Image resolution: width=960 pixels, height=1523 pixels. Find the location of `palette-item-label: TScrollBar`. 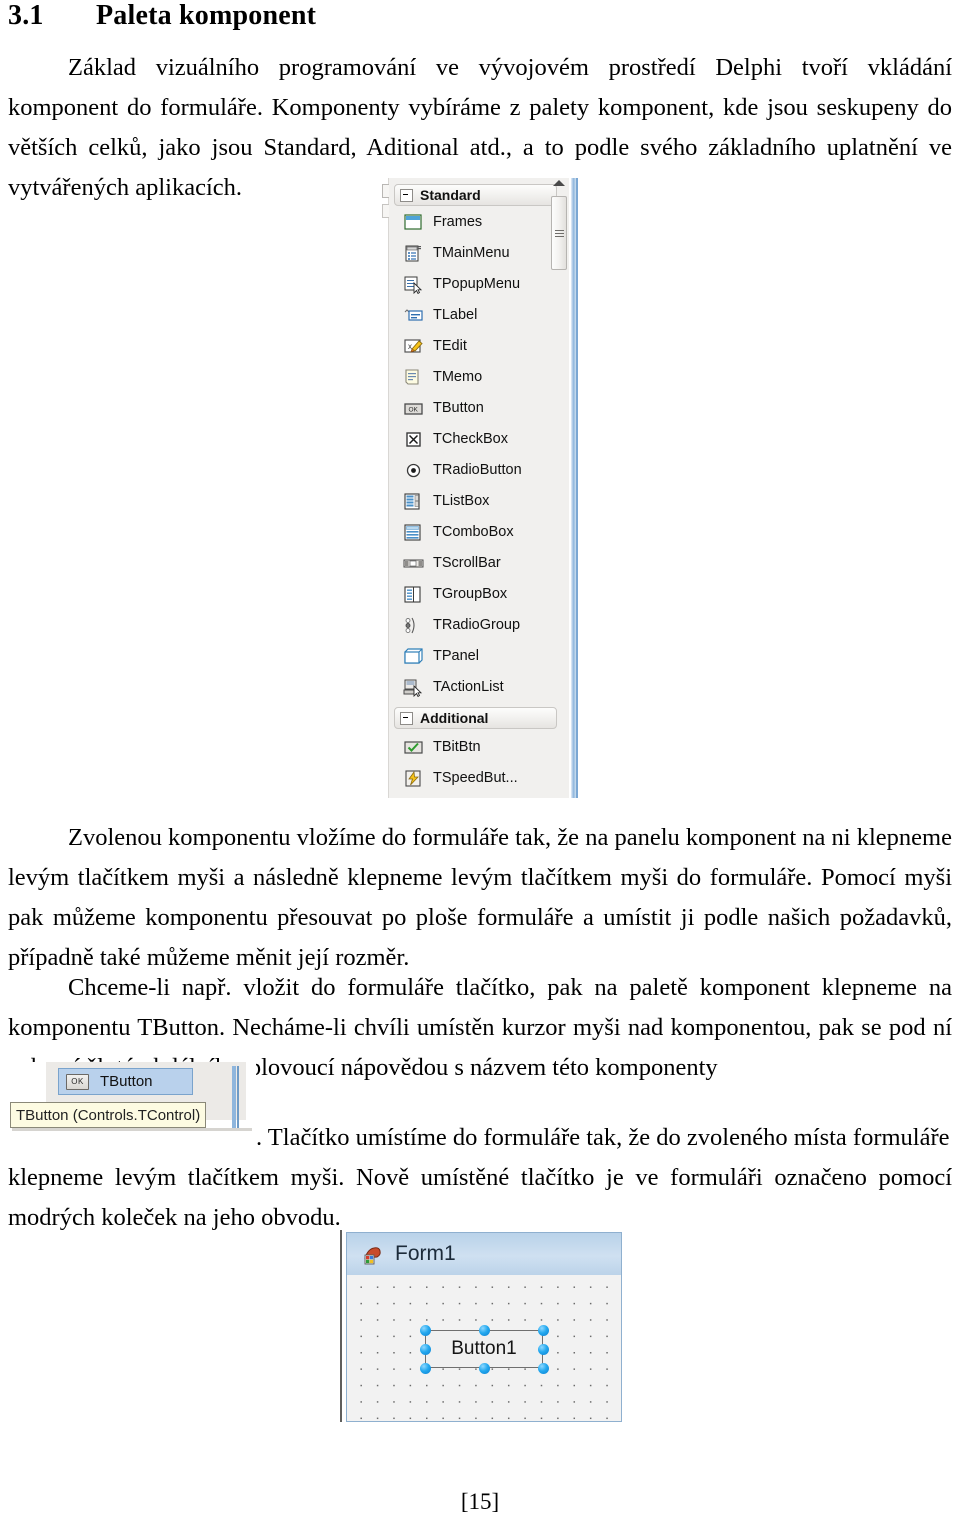

palette-item-label: TScrollBar is located at coordinates (467, 562).